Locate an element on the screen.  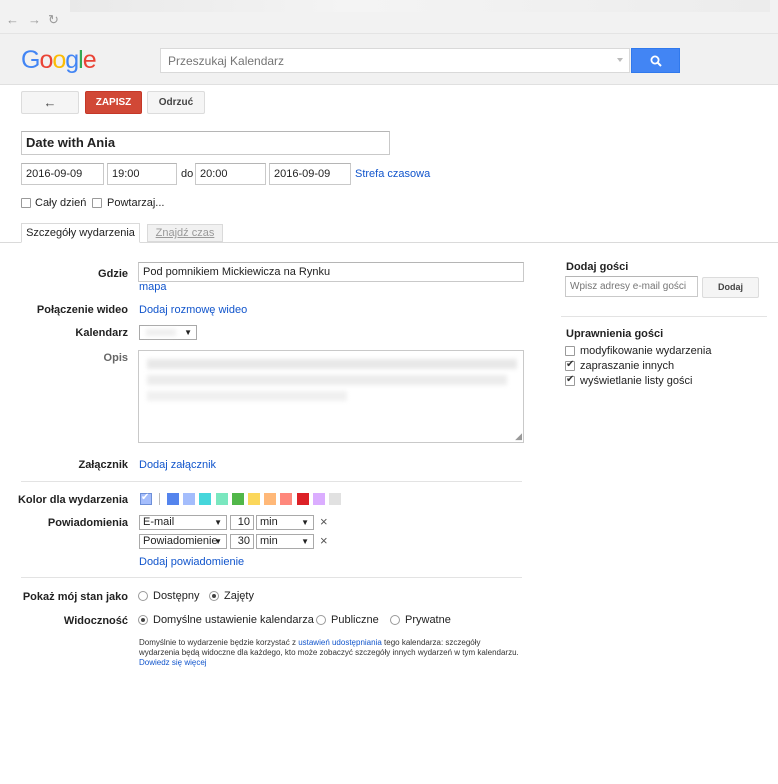
all-day-checkbox is located at coordinates (26, 203).